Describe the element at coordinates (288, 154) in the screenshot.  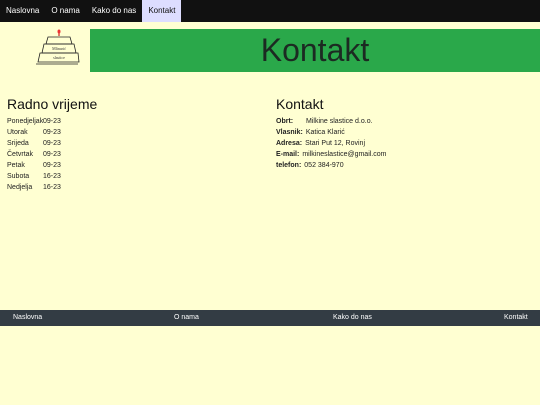
I see `contact-label: E-mail:` at that location.